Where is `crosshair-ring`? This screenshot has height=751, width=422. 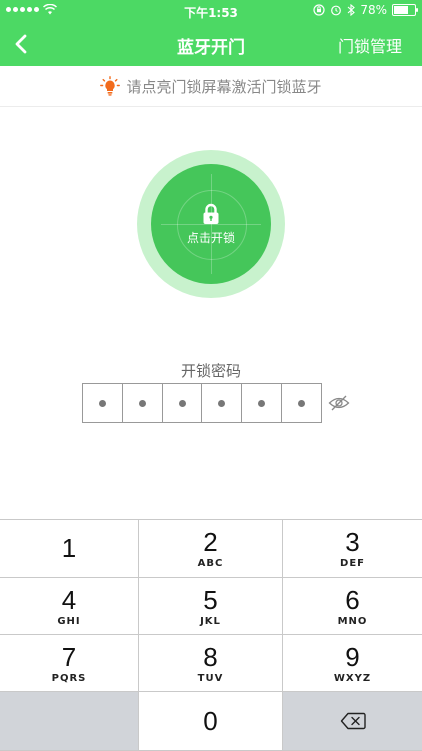 crosshair-ring is located at coordinates (212, 225).